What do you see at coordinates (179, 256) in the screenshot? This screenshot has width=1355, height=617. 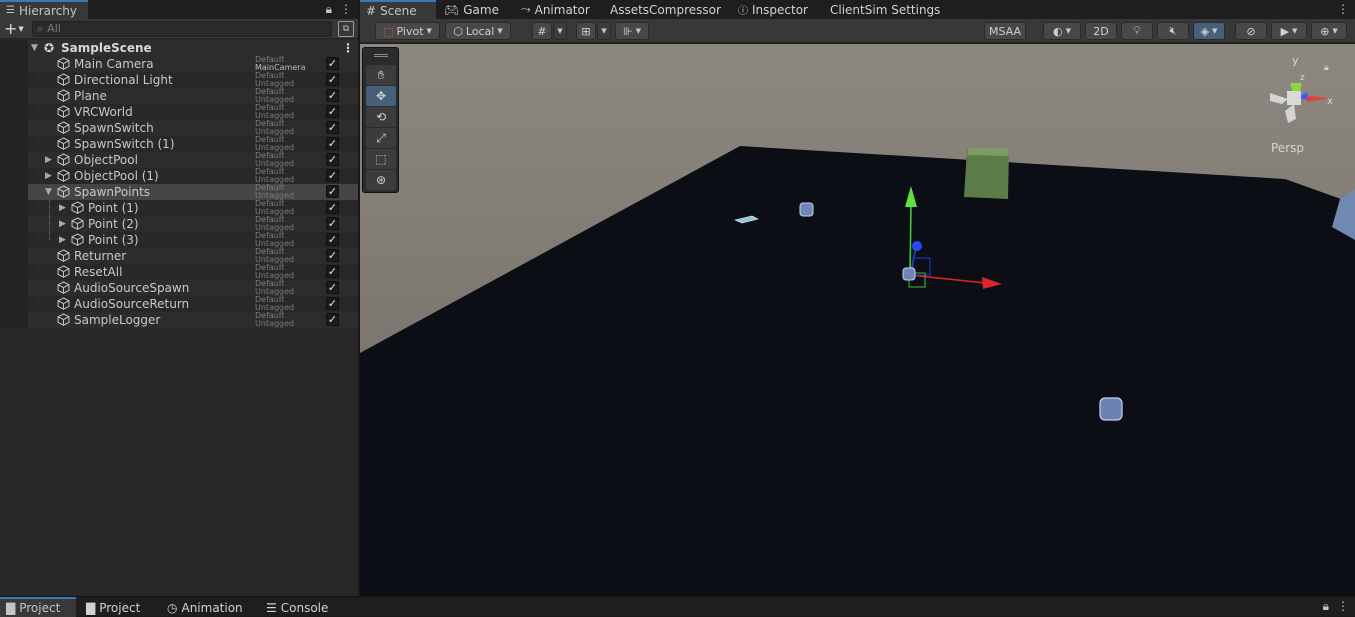 I see `hierarchy-row: ⋮ Returner Default Untagged ✓` at bounding box center [179, 256].